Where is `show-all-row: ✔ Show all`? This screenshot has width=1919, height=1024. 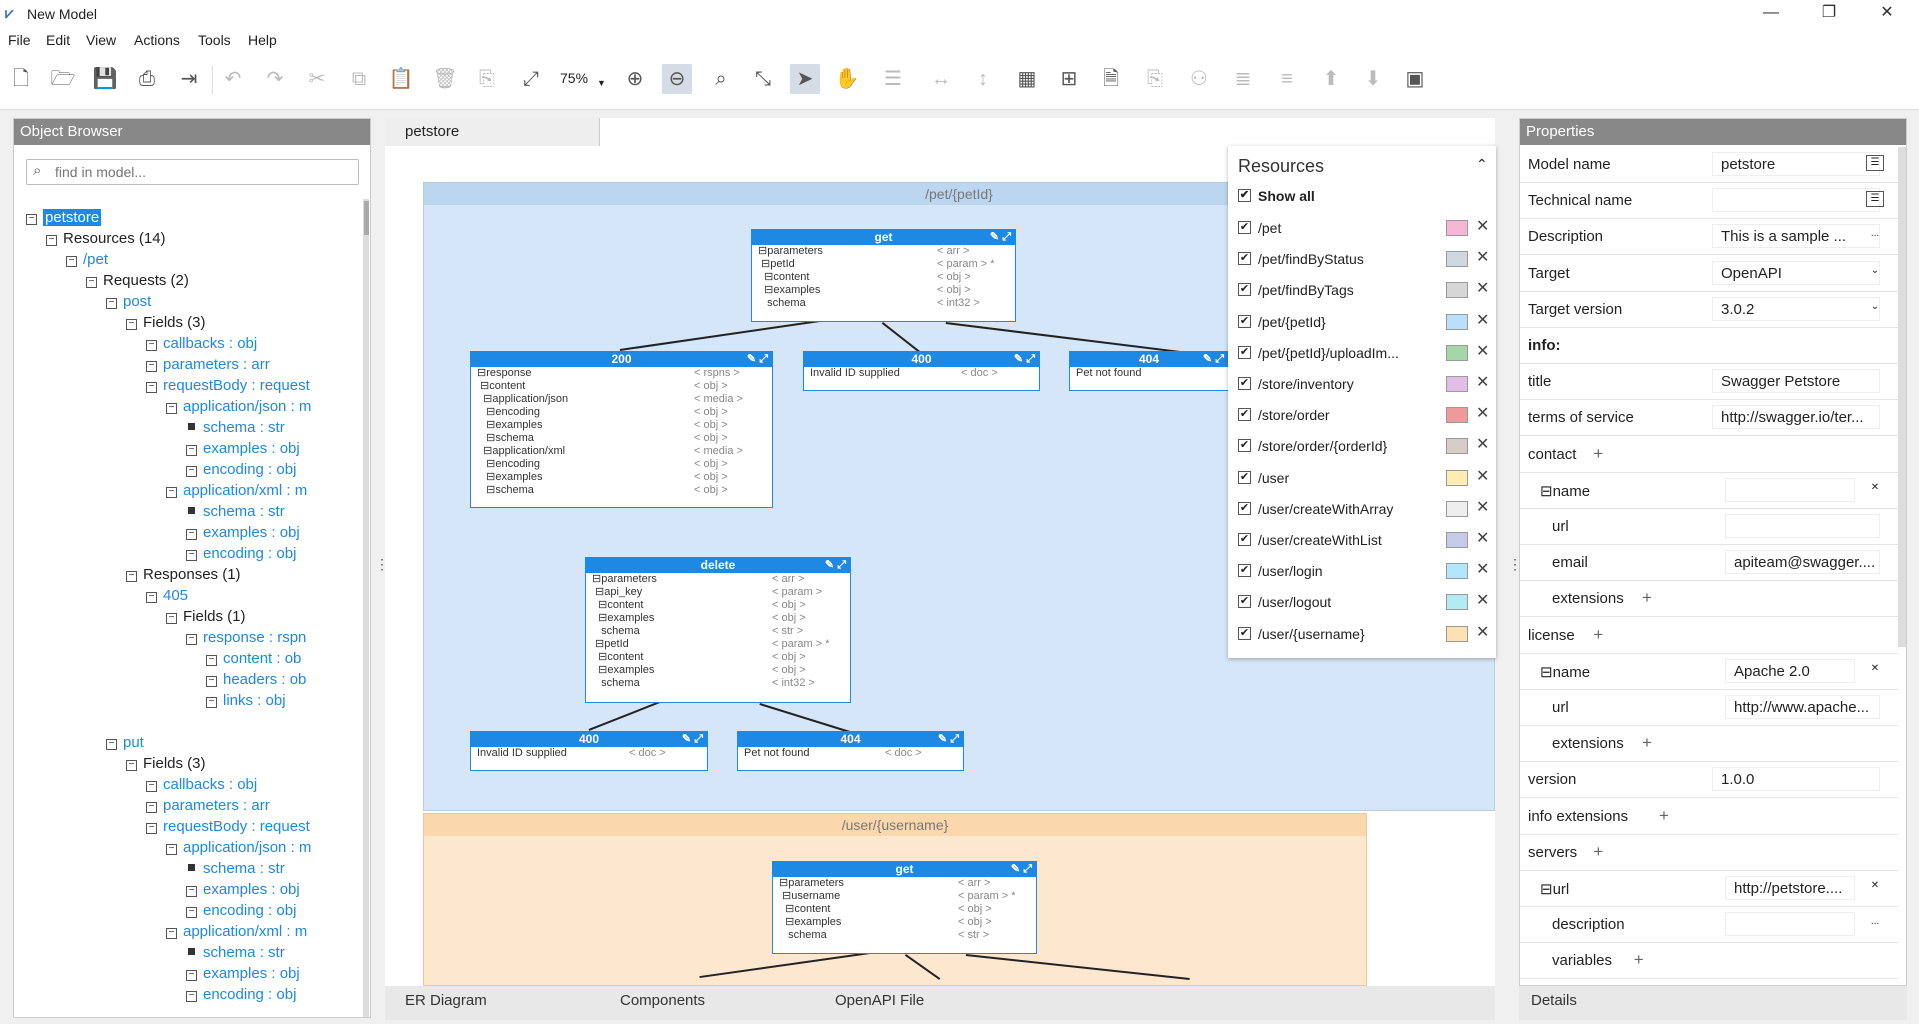 show-all-row: ✔ Show all is located at coordinates (1363, 198).